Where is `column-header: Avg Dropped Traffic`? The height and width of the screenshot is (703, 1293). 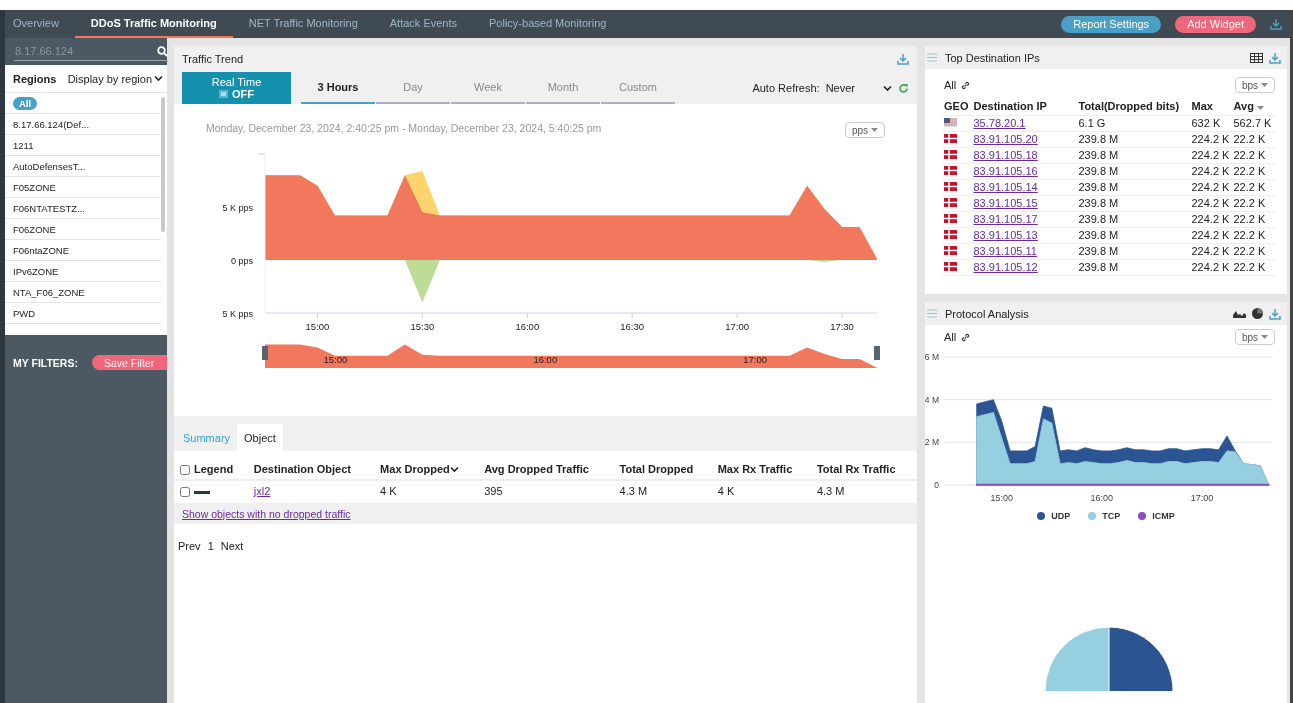
column-header: Avg Dropped Traffic is located at coordinates (536, 469).